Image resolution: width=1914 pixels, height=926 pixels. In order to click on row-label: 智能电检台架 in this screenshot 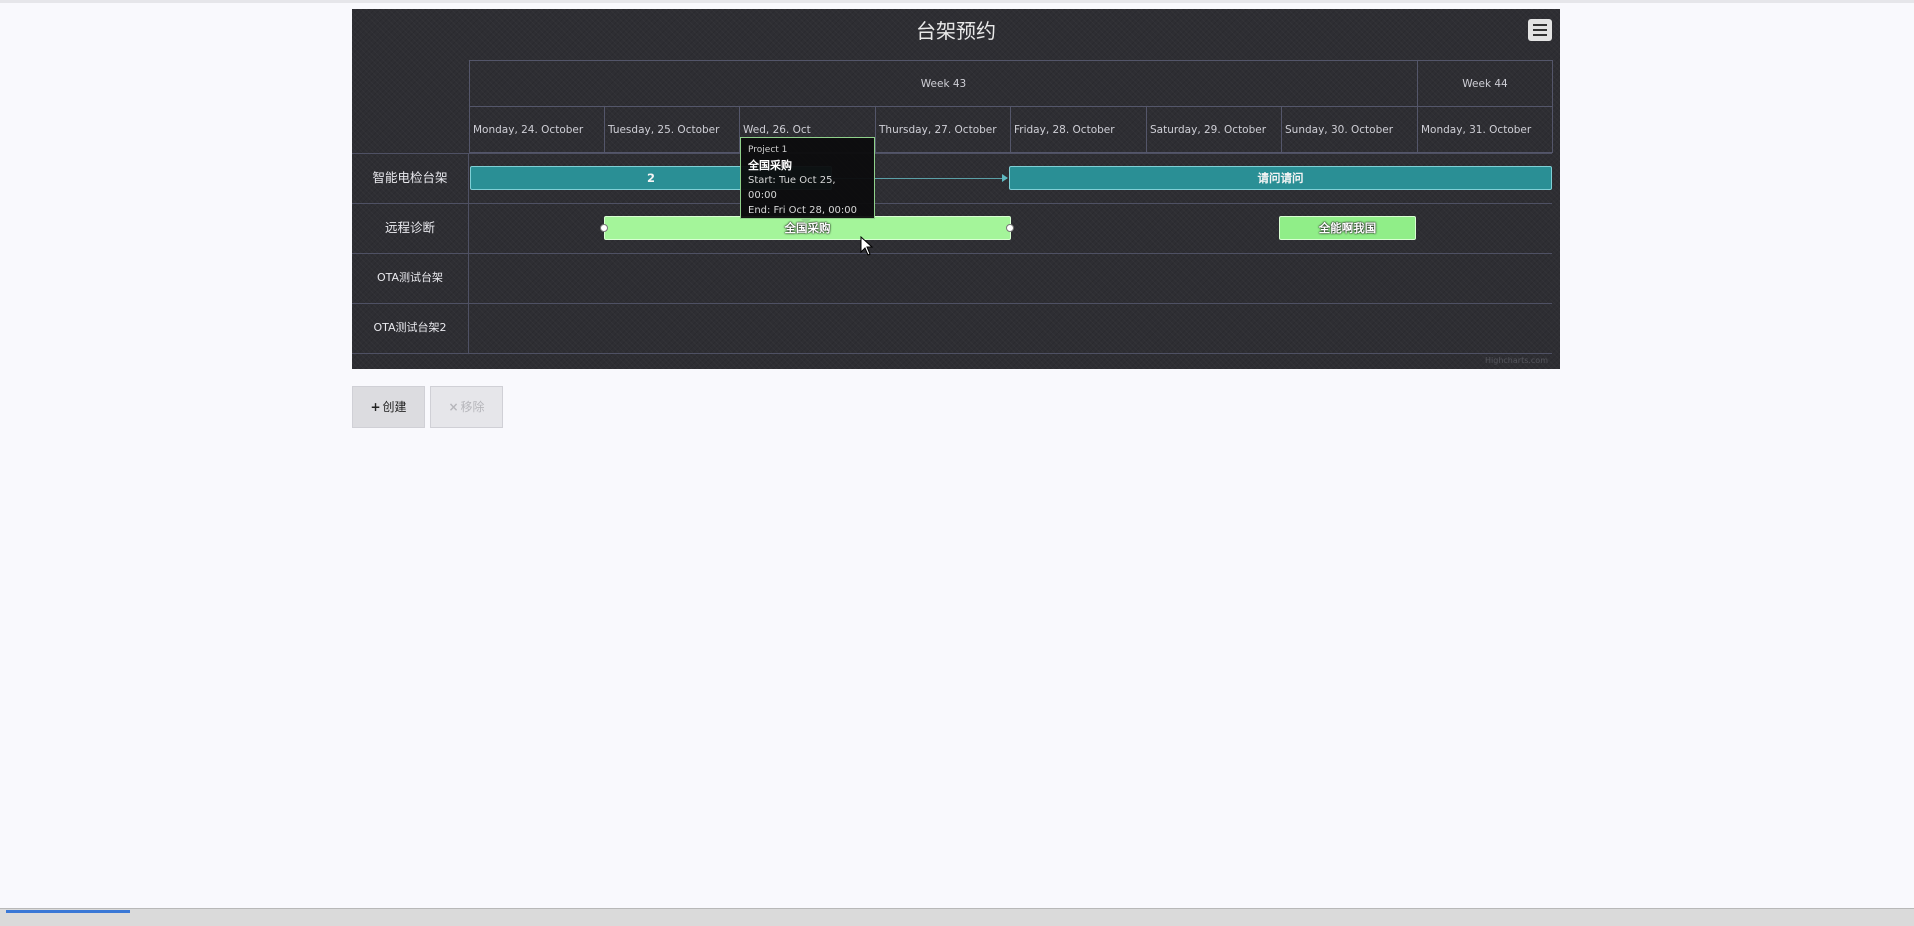, I will do `click(410, 177)`.